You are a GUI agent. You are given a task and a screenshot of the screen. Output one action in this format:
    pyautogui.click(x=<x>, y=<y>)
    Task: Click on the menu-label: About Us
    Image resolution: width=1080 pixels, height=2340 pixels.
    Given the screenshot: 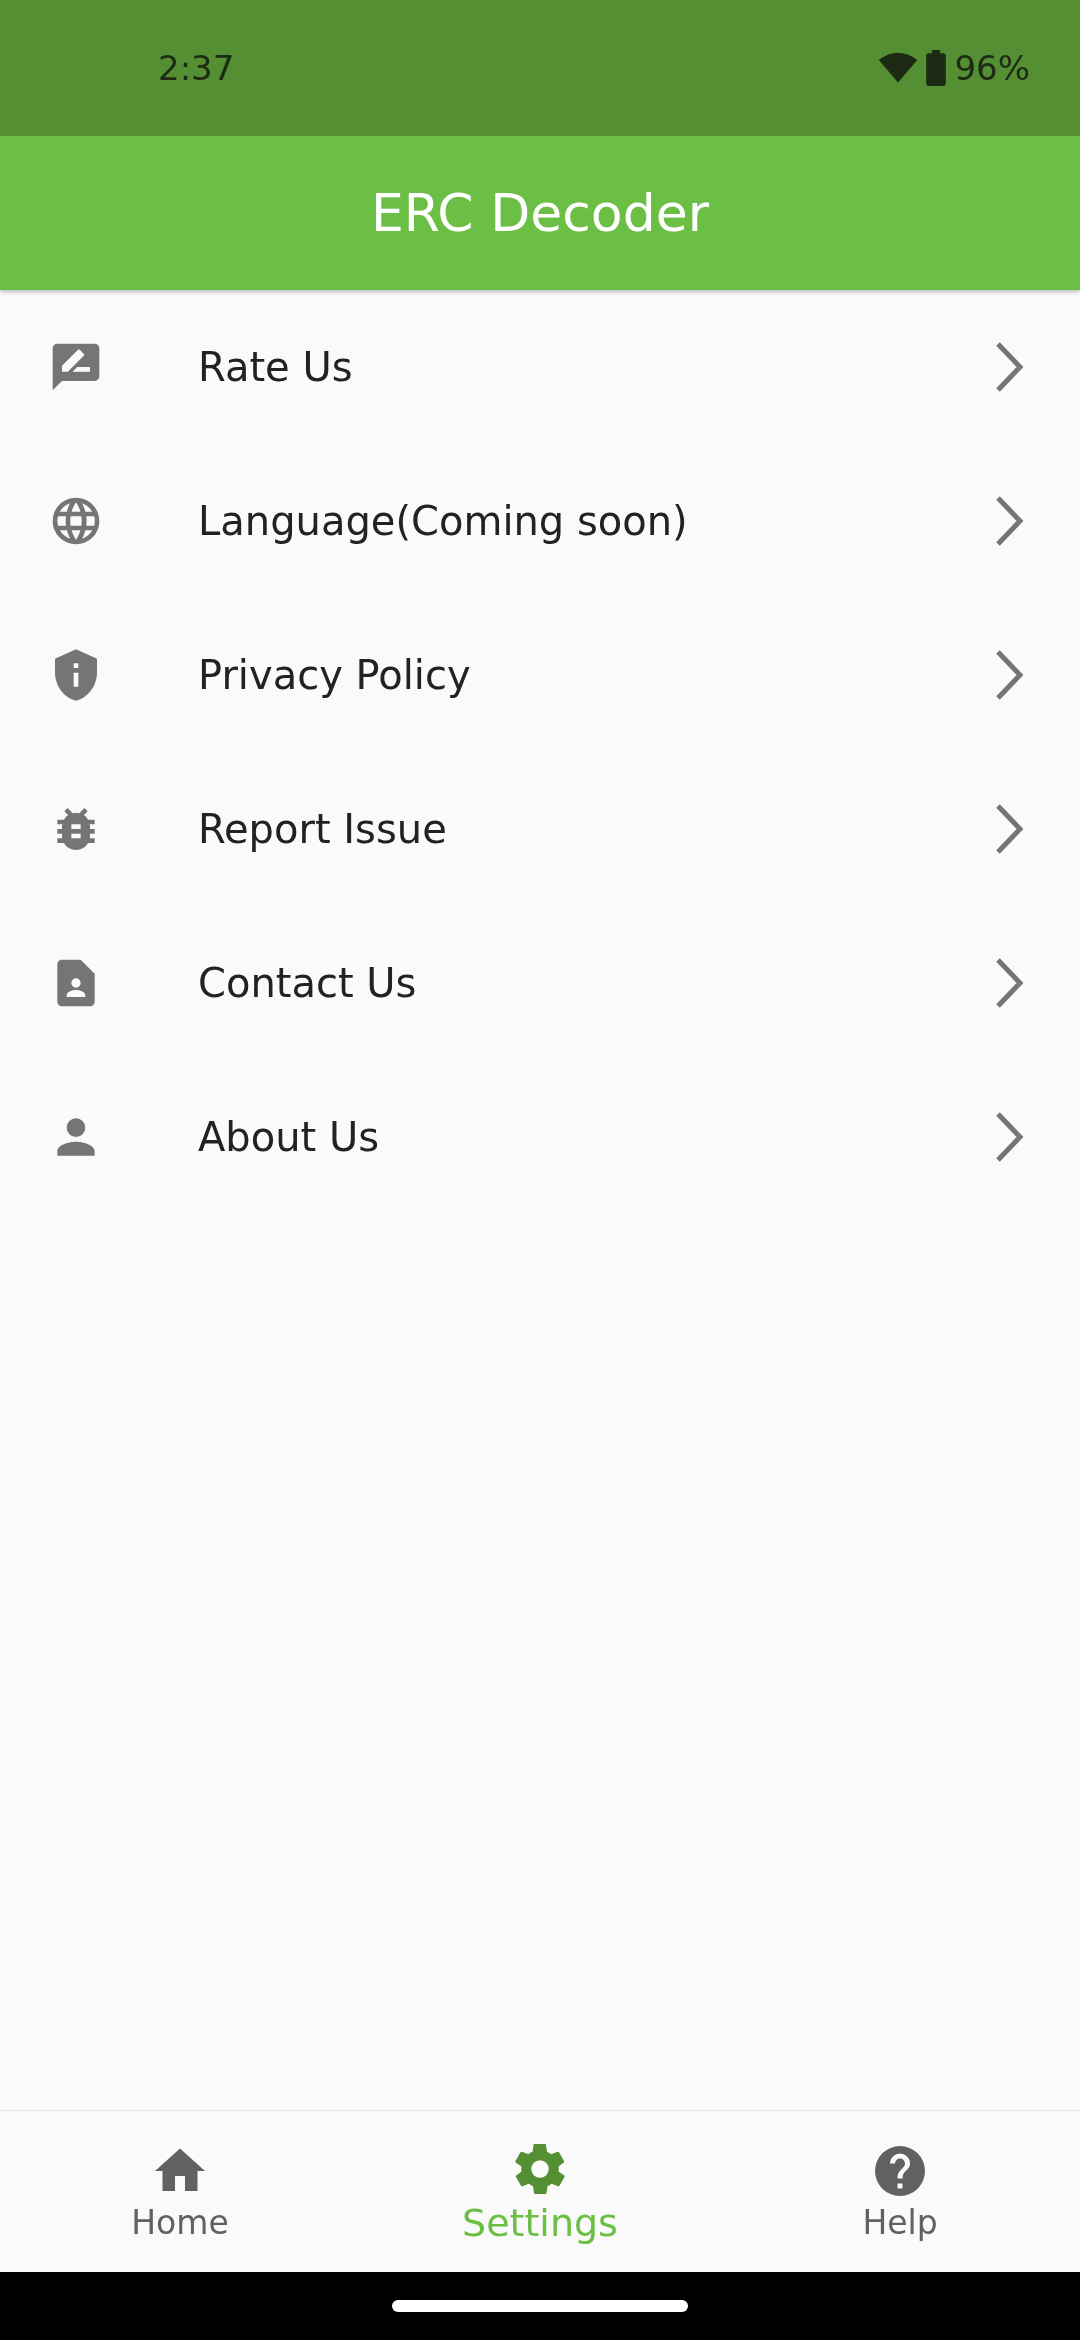 What is the action you would take?
    pyautogui.click(x=289, y=1137)
    